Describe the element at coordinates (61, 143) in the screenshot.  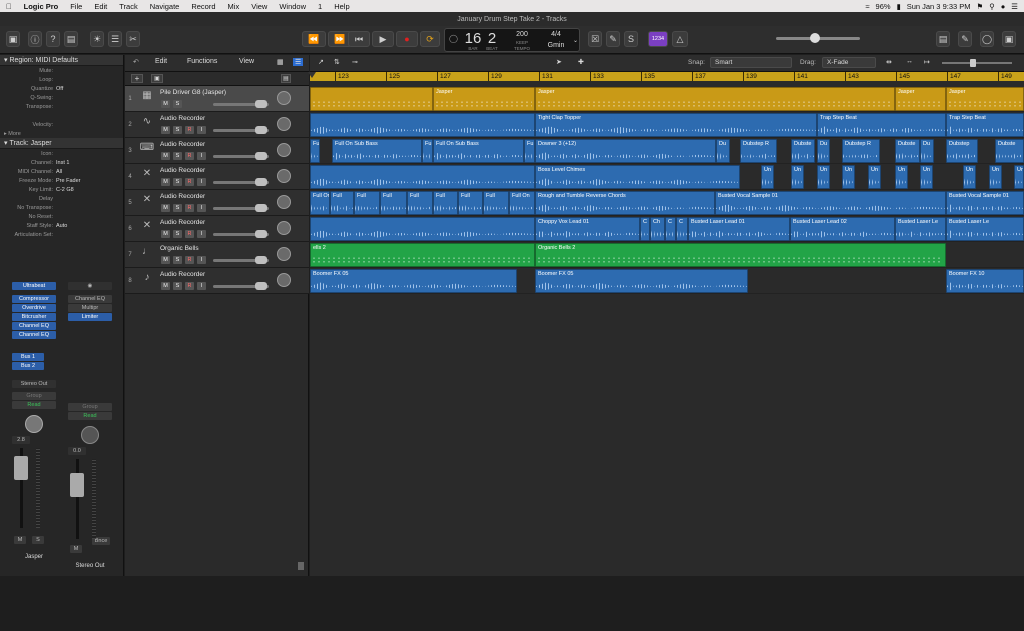
I see `track-header: ▾ Track: Jasper` at that location.